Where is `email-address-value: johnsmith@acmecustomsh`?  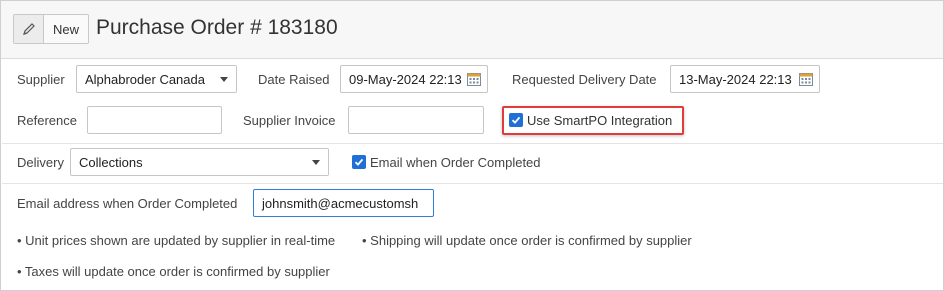
email-address-value: johnsmith@acmecustomsh is located at coordinates (340, 203).